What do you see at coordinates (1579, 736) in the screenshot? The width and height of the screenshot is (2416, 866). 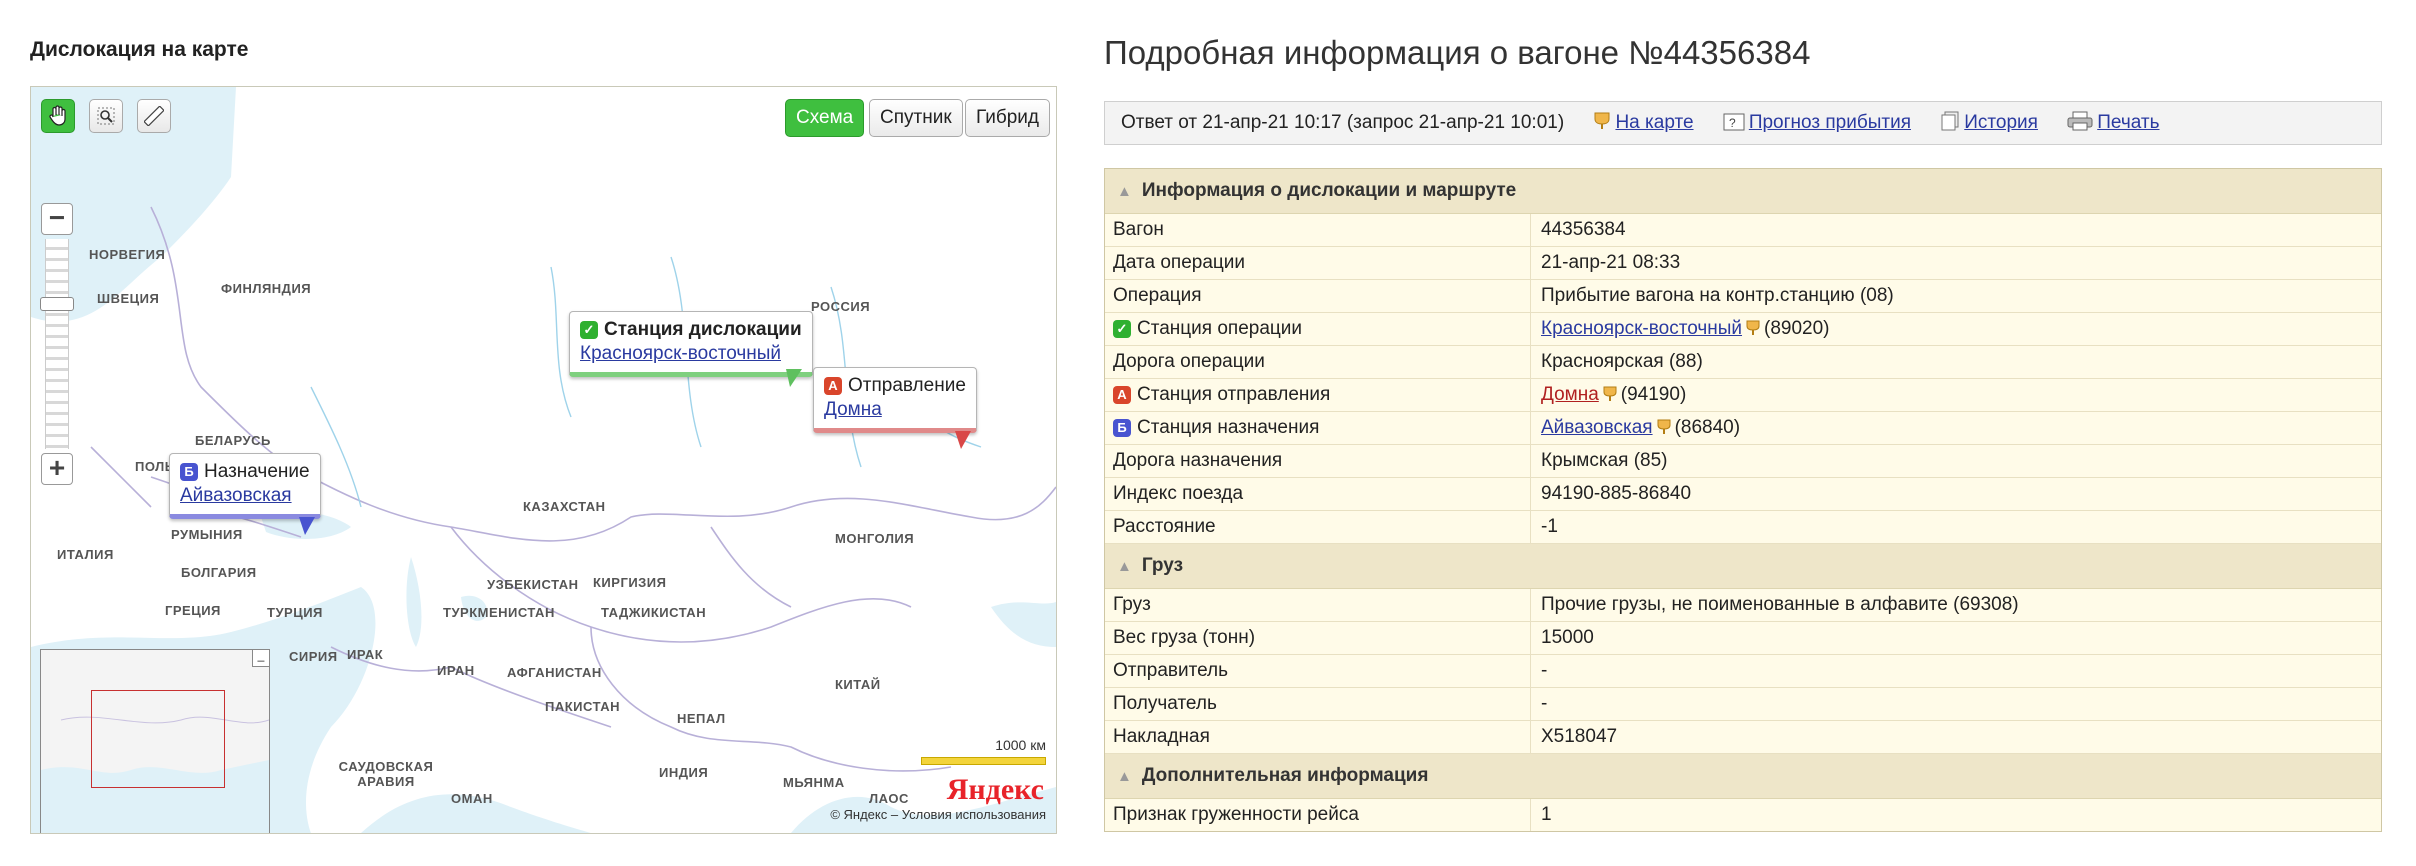 I see `row-value: Х518047` at bounding box center [1579, 736].